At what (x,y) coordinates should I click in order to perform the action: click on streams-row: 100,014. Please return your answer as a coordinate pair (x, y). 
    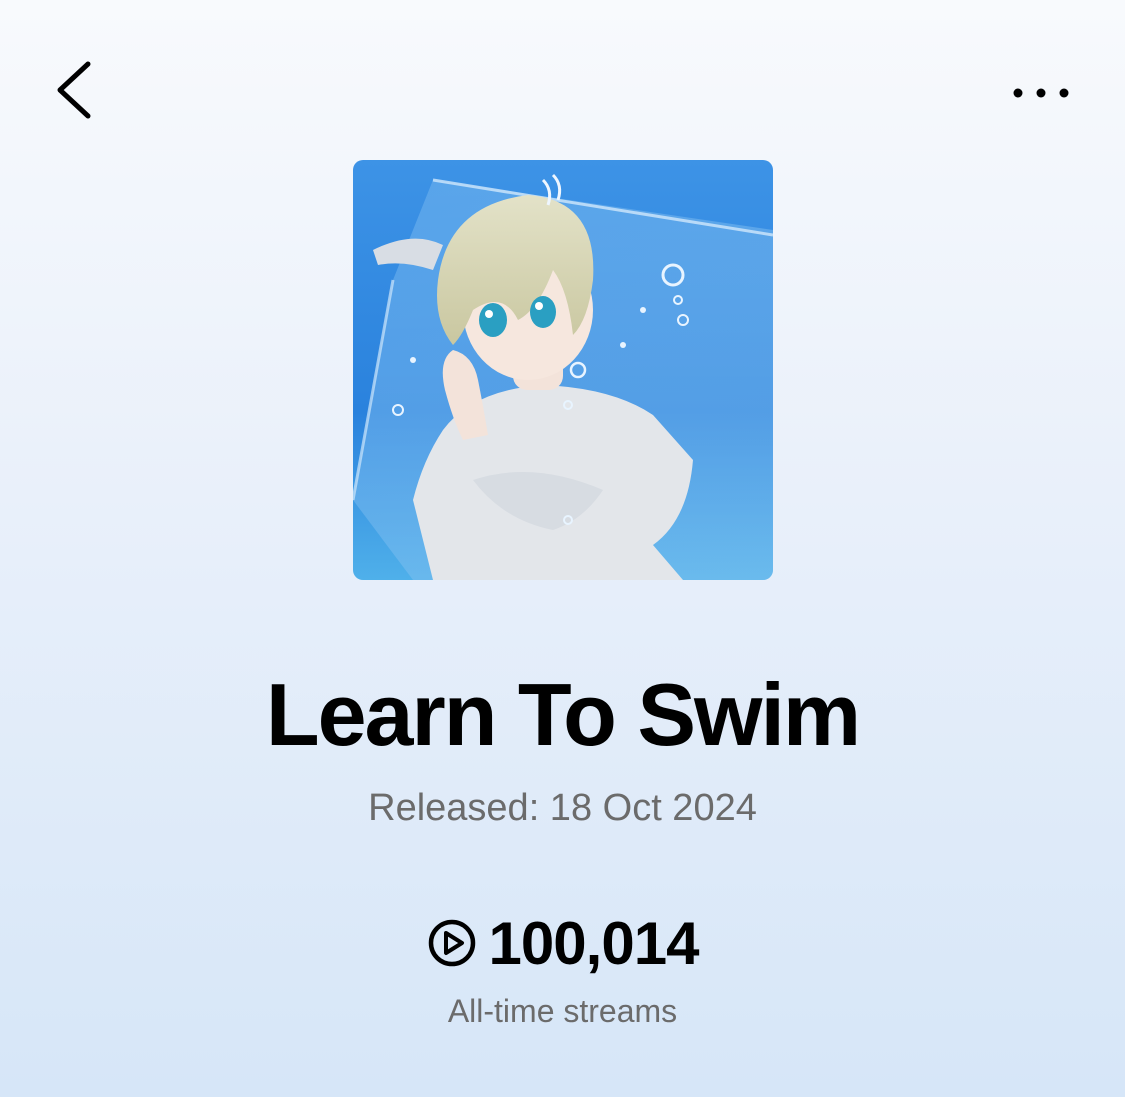
    Looking at the image, I should click on (562, 943).